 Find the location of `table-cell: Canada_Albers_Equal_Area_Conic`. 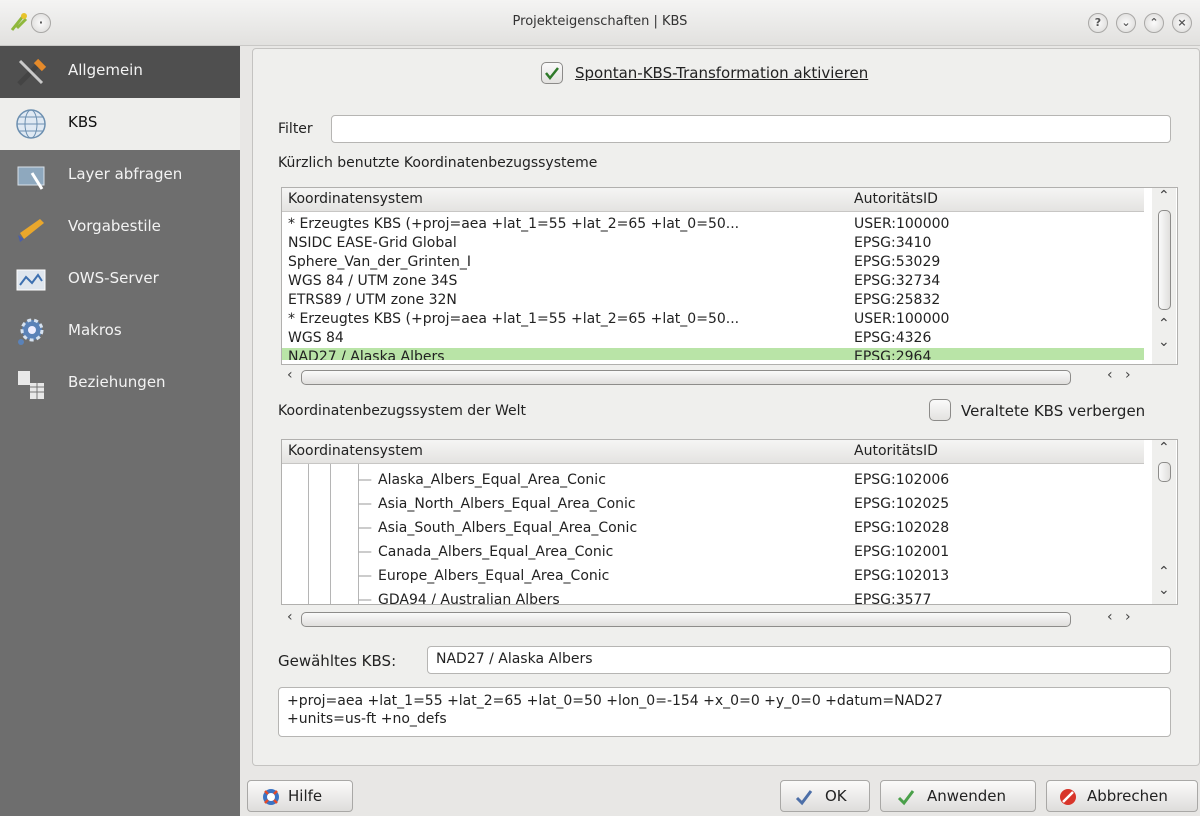

table-cell: Canada_Albers_Equal_Area_Conic is located at coordinates (496, 552).